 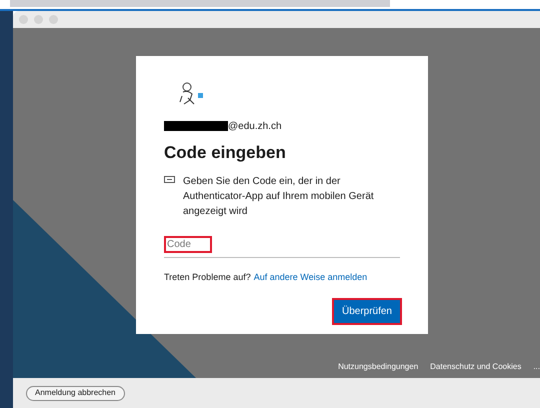 I want to click on footer-link: Nutzungsbedingungen, so click(x=378, y=367).